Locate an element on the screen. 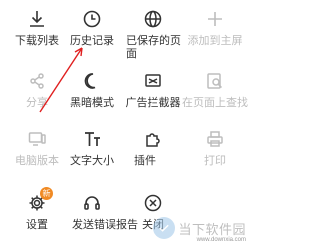  close-circle-icon is located at coordinates (153, 203).